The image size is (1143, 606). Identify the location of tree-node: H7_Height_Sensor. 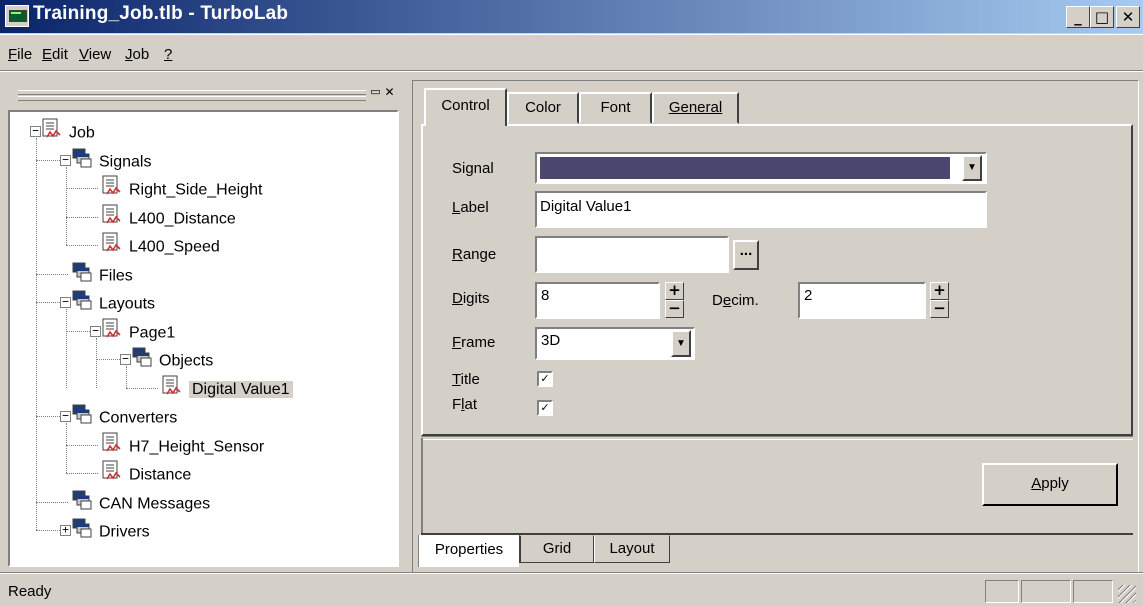
(182, 445).